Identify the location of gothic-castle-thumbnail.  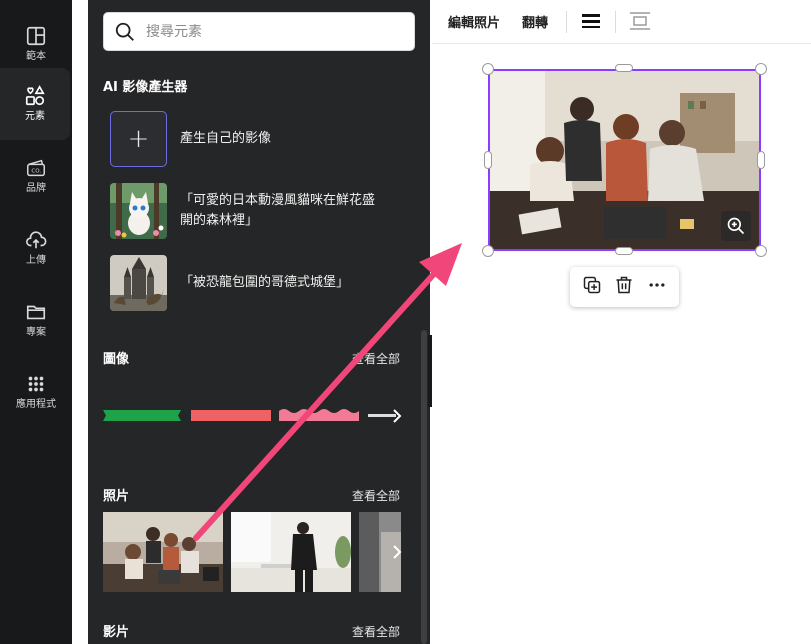
(138, 283).